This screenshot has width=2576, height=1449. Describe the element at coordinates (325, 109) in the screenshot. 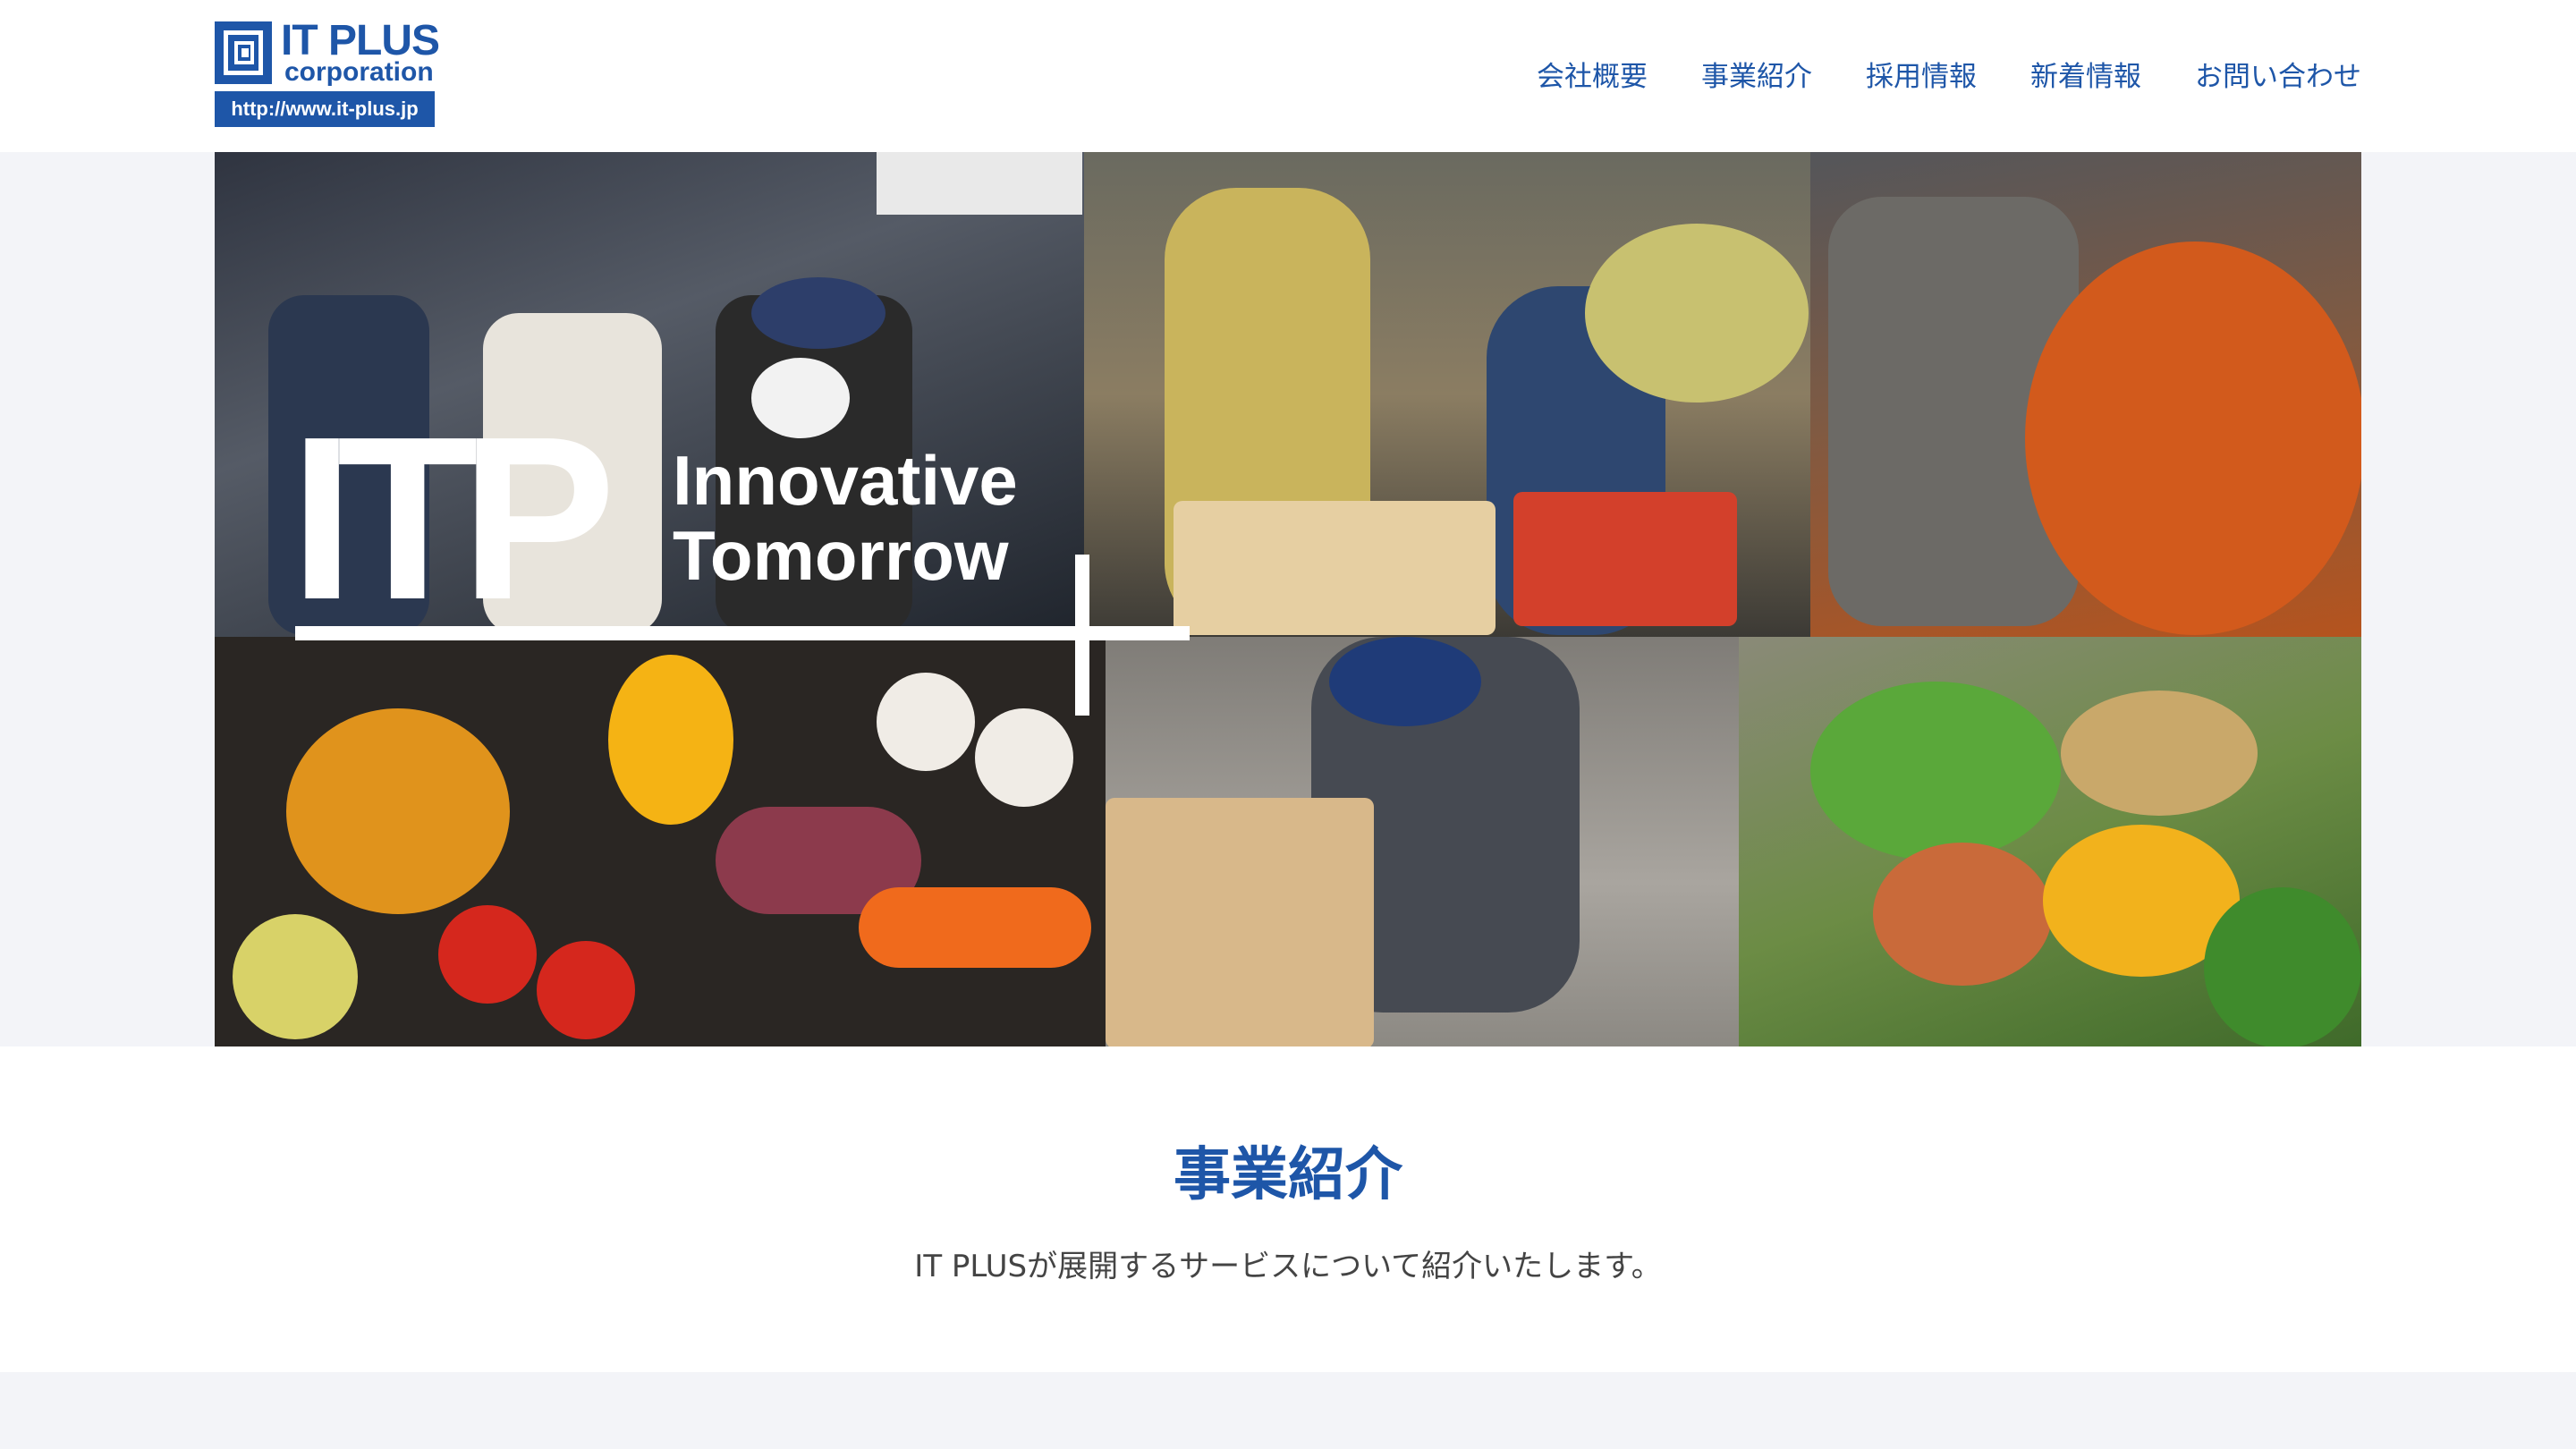

I see `logo-url: http://www.it-plus.jp` at that location.